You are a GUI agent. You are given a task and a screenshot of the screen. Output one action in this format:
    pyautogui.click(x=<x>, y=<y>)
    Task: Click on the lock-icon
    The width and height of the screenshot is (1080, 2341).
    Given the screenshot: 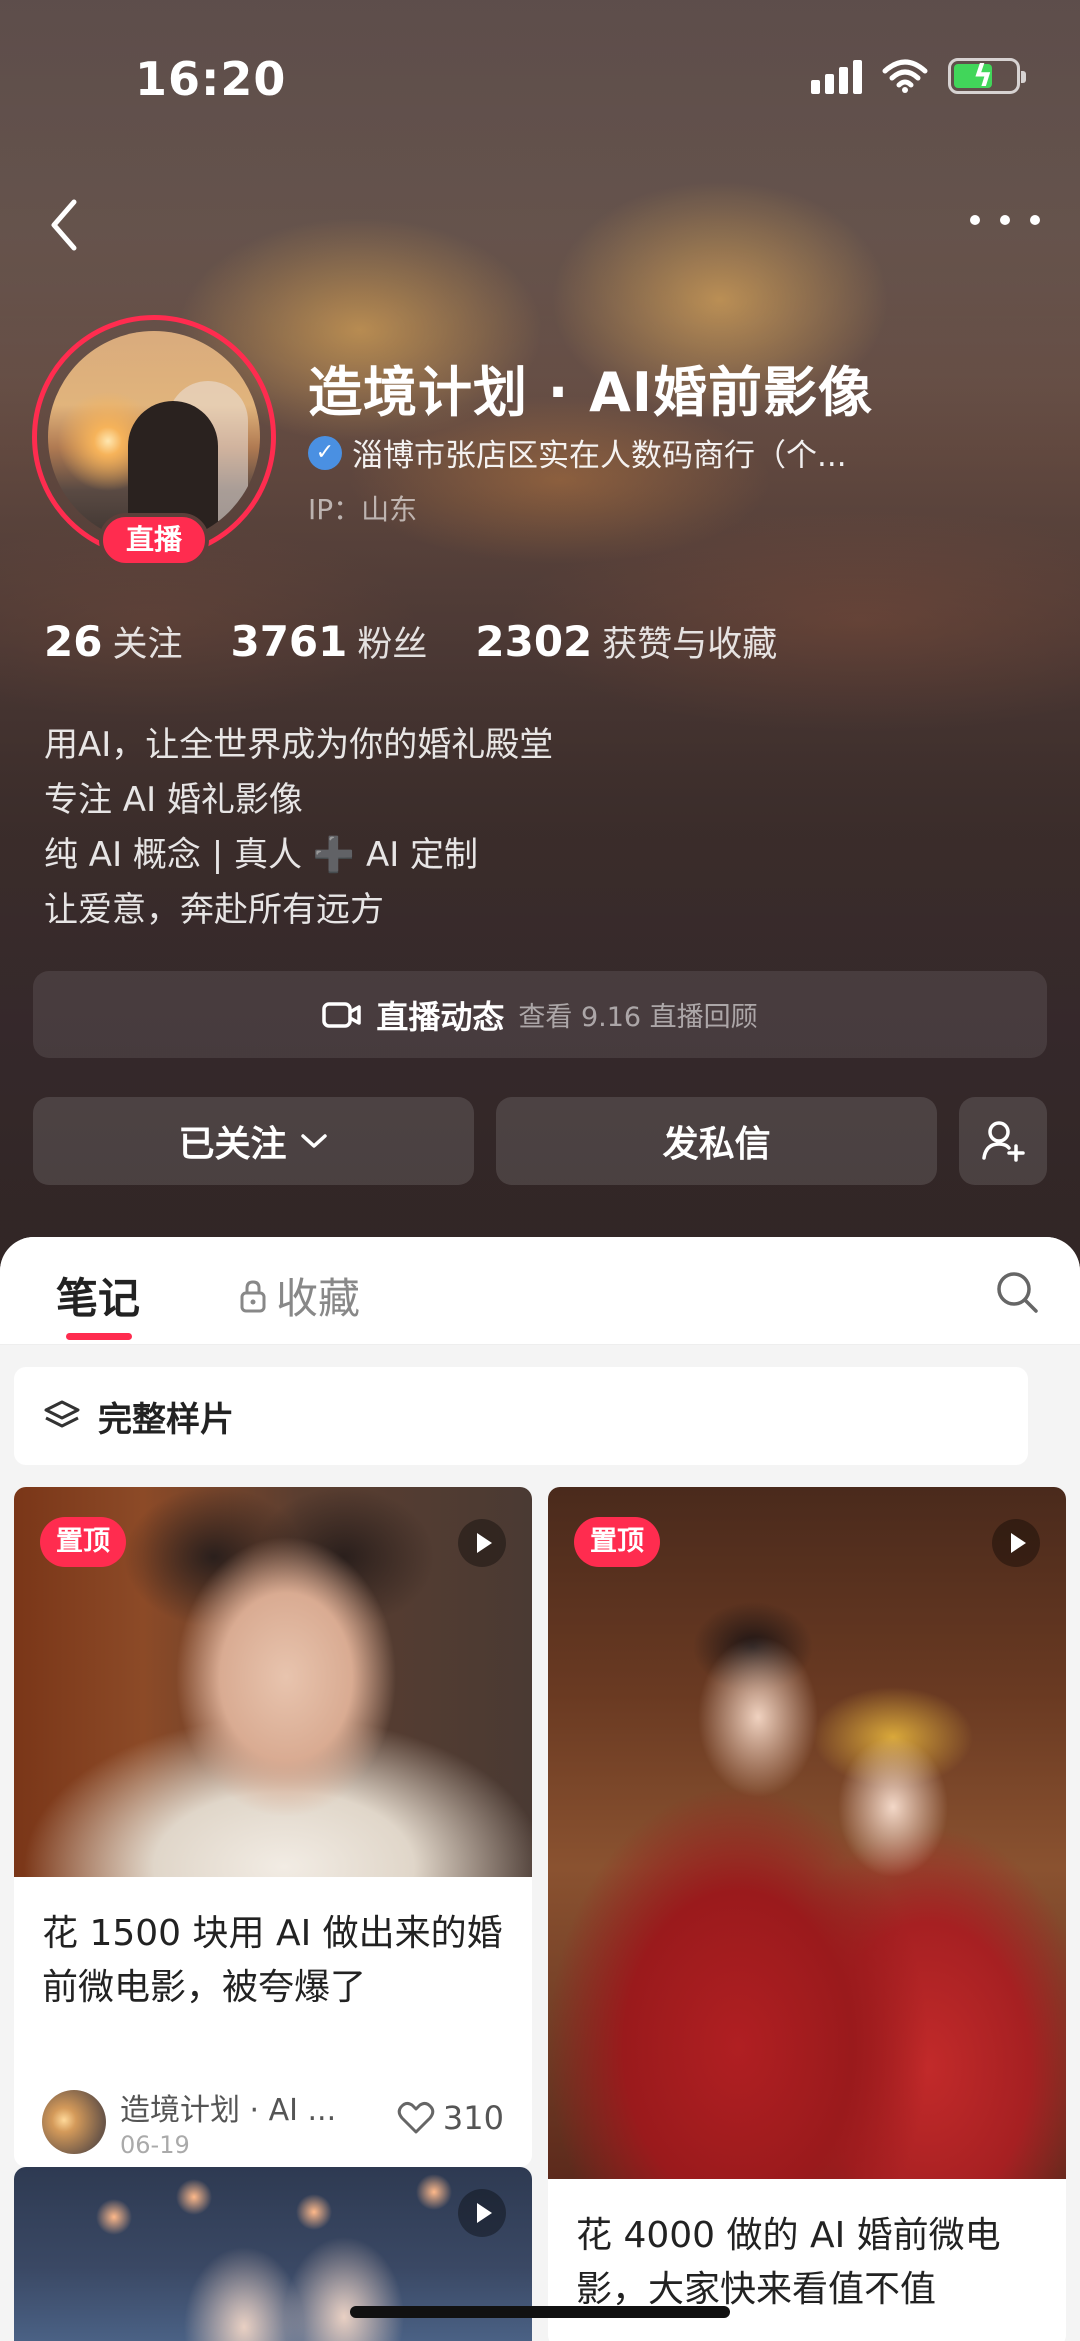 What is the action you would take?
    pyautogui.click(x=253, y=1295)
    